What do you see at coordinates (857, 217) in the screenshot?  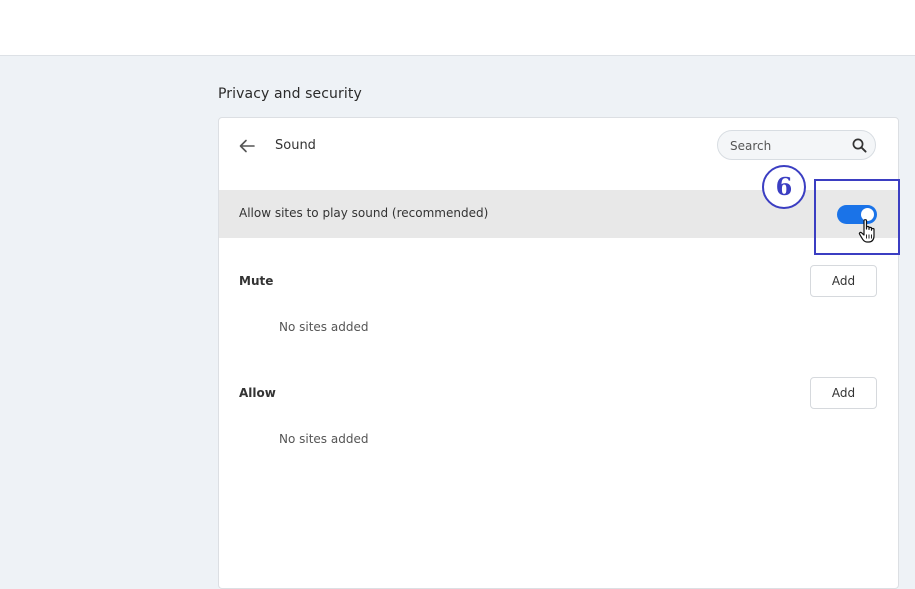 I see `annotation-highlight-box` at bounding box center [857, 217].